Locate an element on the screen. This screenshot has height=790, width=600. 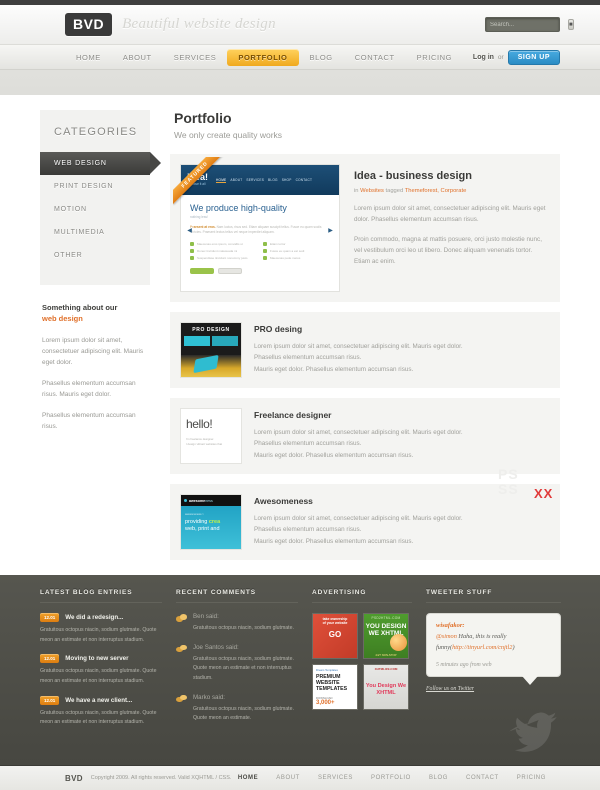
ad-header: XHTMLIZE.COM is located at coordinates (386, 669).